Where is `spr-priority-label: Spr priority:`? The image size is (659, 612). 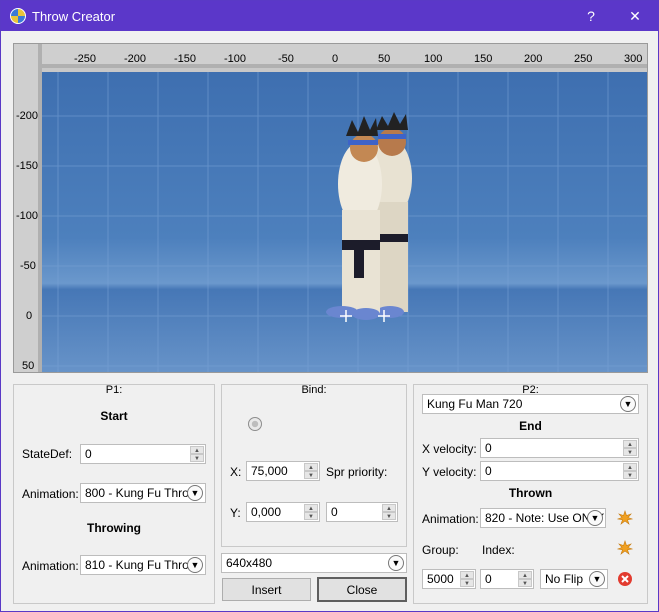
spr-priority-label: Spr priority: is located at coordinates (357, 472).